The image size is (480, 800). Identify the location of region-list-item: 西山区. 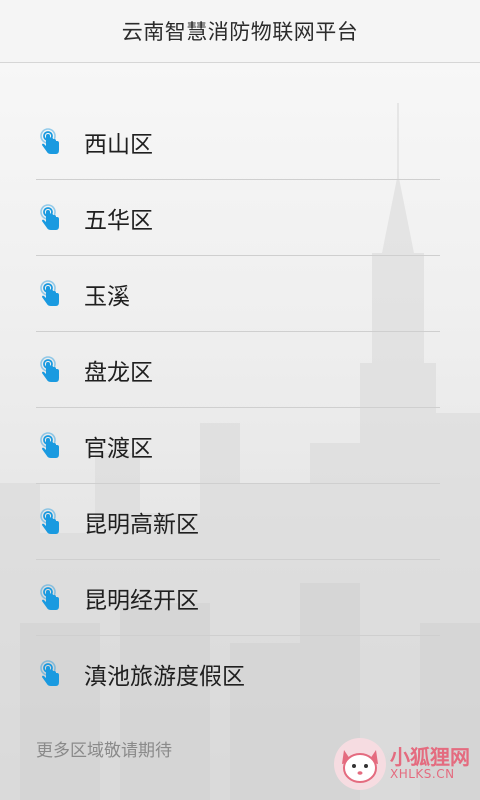
(238, 142).